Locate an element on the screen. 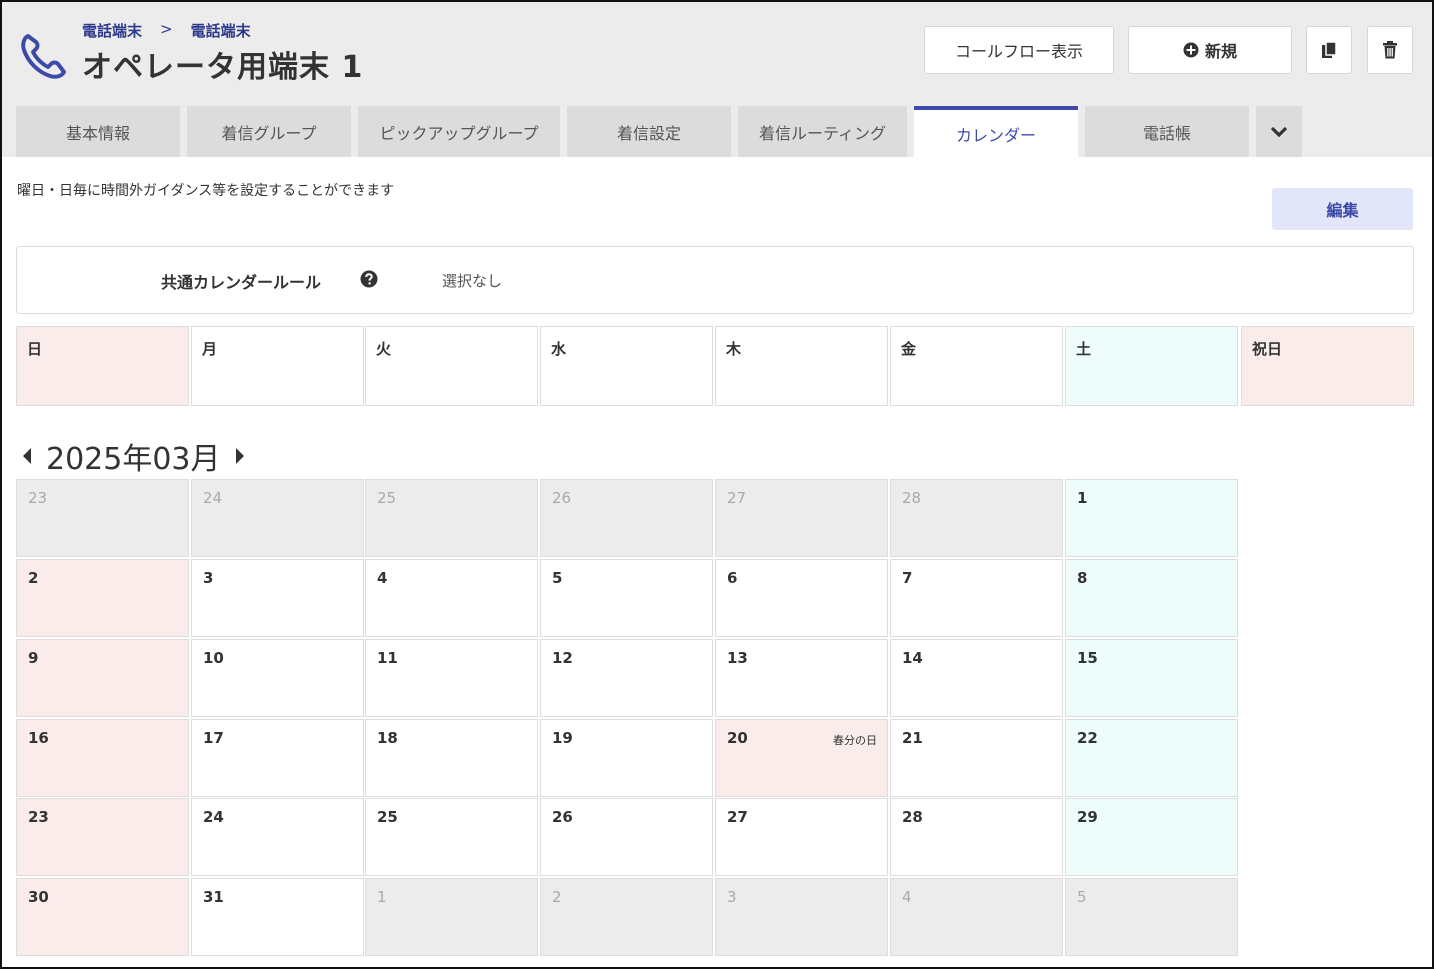 The image size is (1434, 969). weekday-cell-thursday: 木 is located at coordinates (801, 366).